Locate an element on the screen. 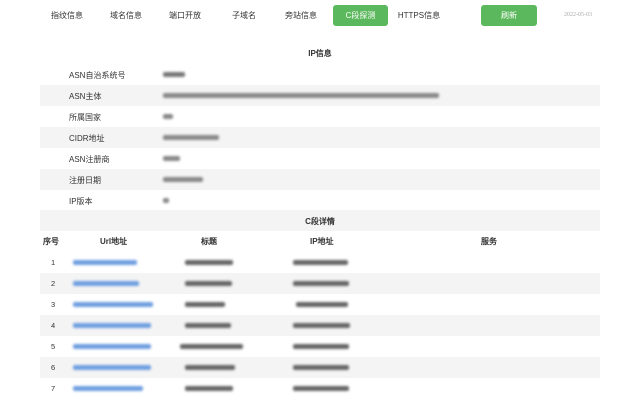 This screenshot has height=400, width=633. row-index: 4 is located at coordinates (53, 325).